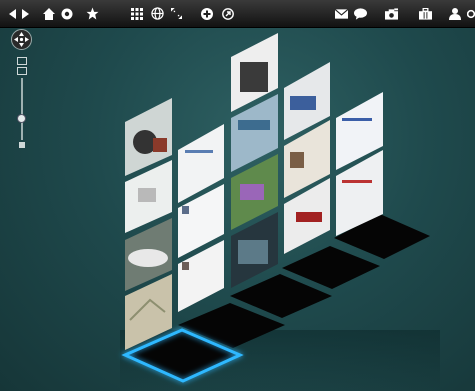 The width and height of the screenshot is (475, 391). What do you see at coordinates (455, 13) in the screenshot?
I see `user-icon` at bounding box center [455, 13].